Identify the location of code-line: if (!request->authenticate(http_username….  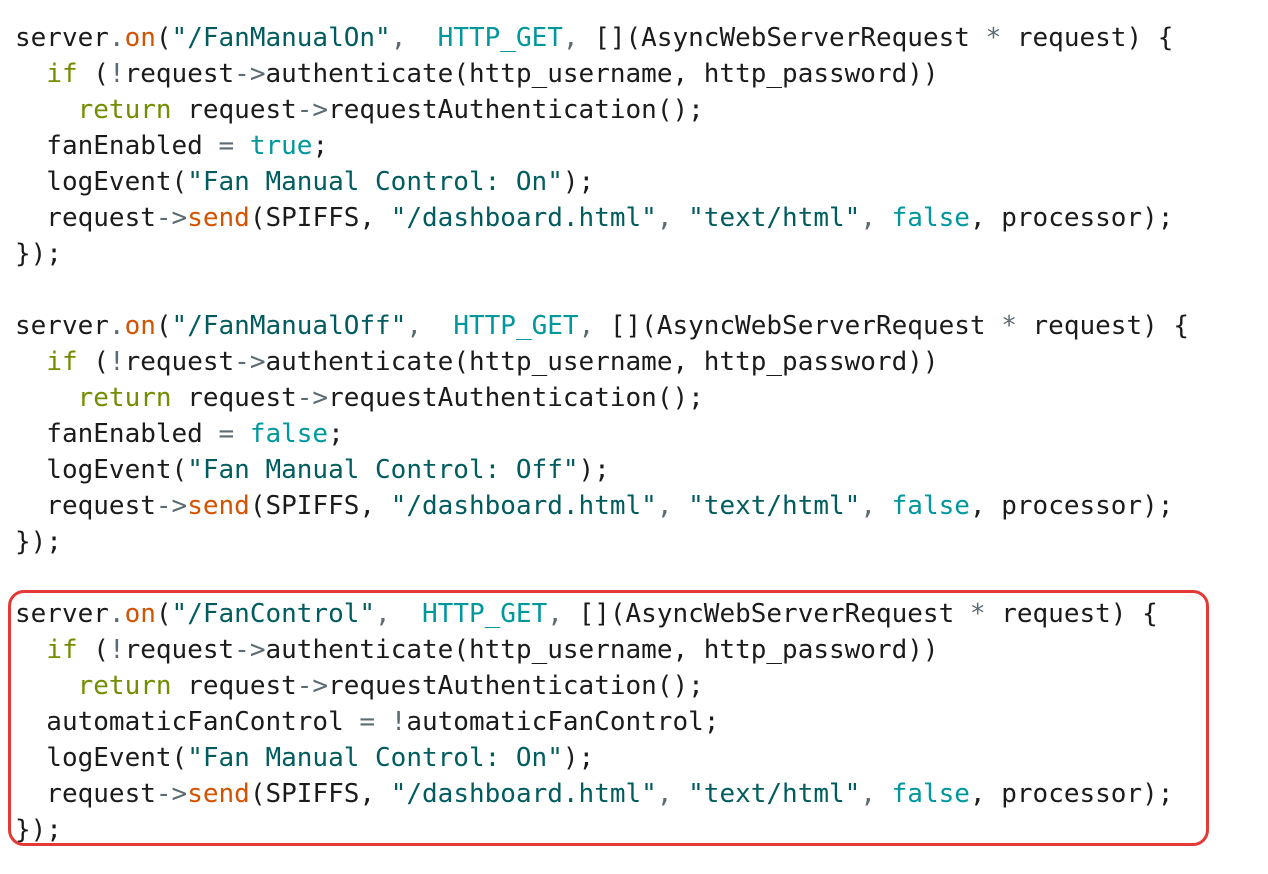
(602, 74).